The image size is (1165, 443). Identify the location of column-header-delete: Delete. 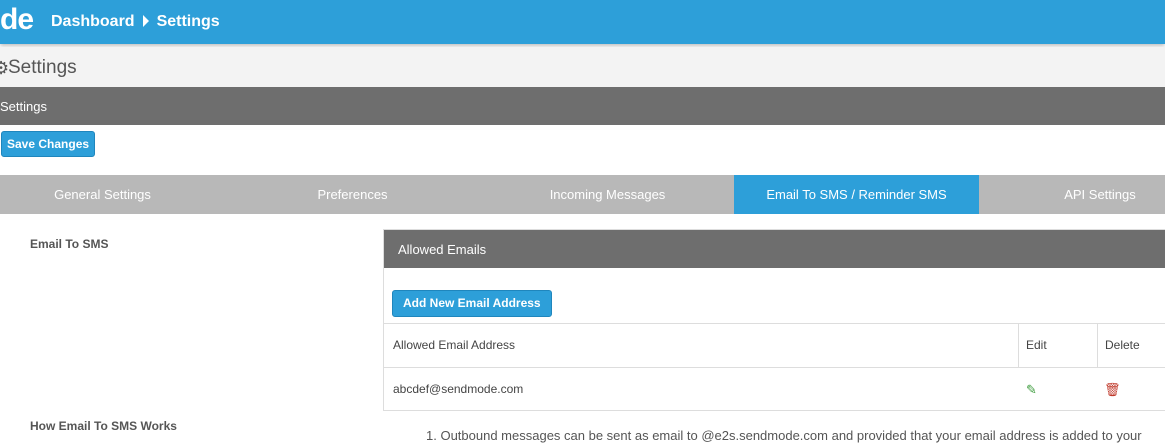
(1122, 345).